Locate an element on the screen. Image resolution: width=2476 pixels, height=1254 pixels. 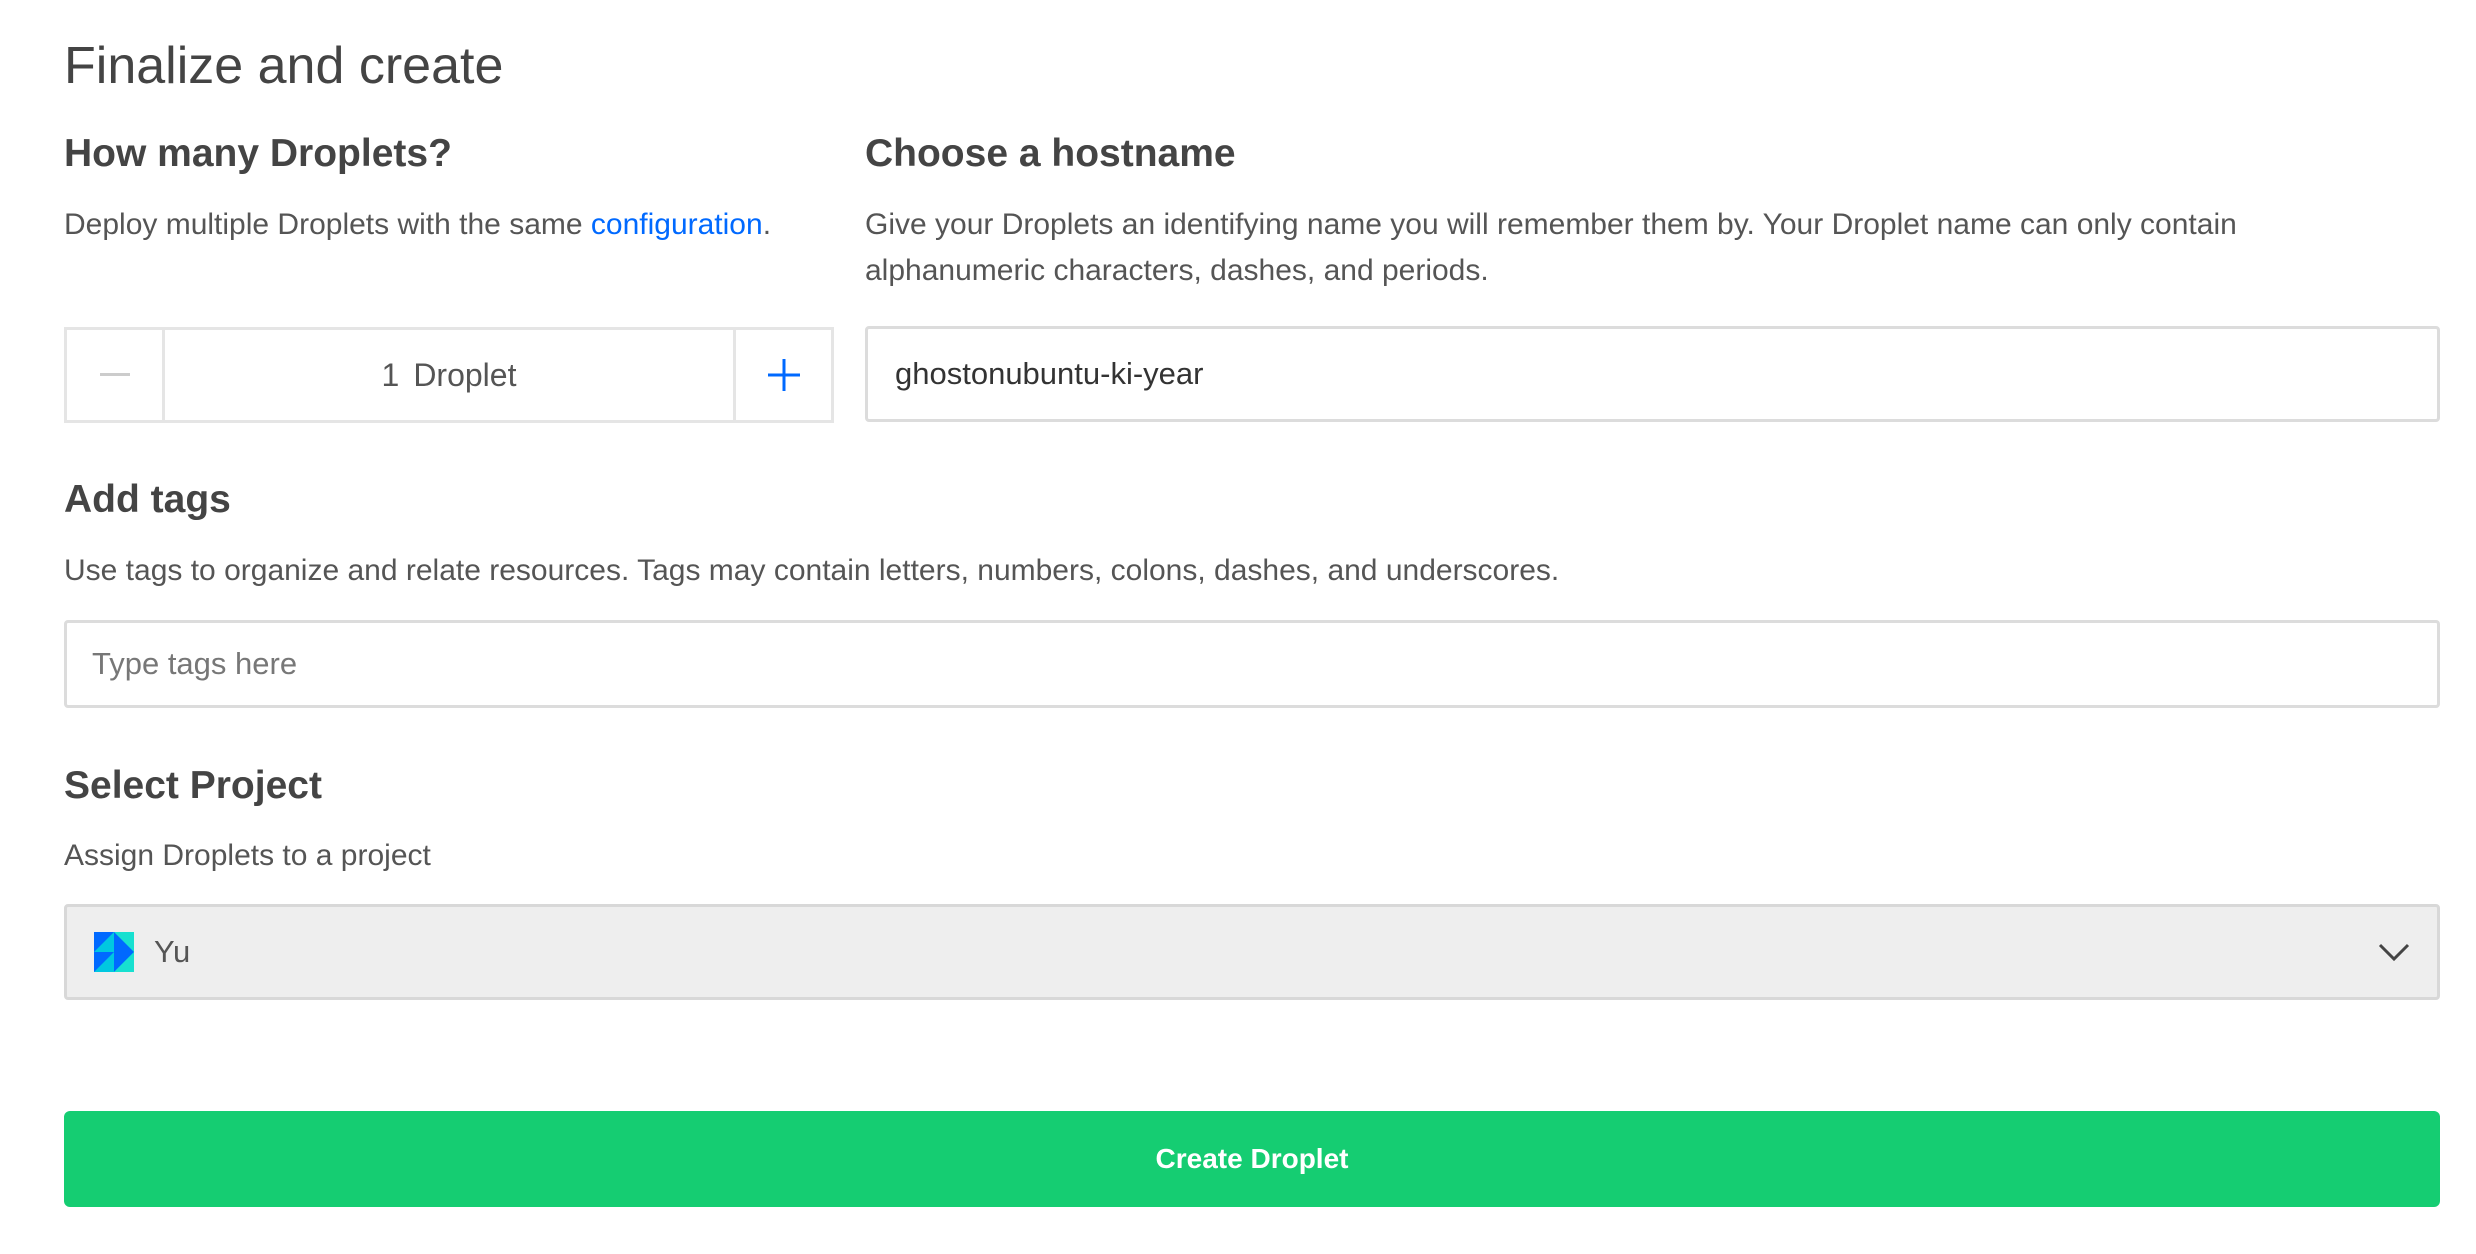
configuration-link: configuration is located at coordinates (677, 224).